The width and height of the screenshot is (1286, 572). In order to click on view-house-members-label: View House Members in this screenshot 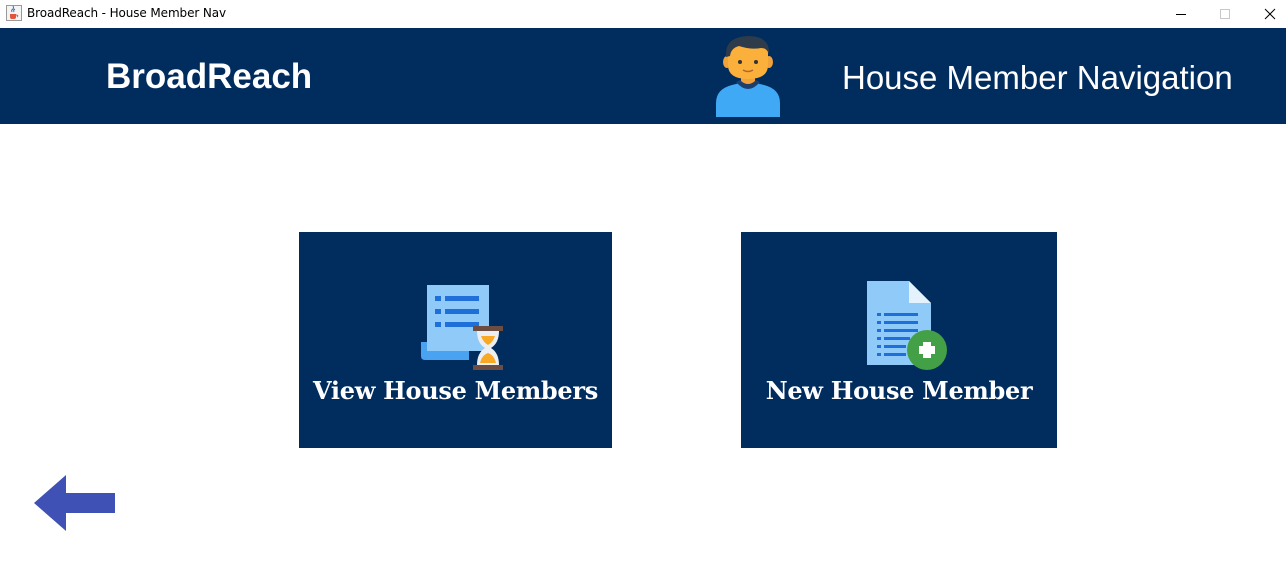, I will do `click(455, 390)`.